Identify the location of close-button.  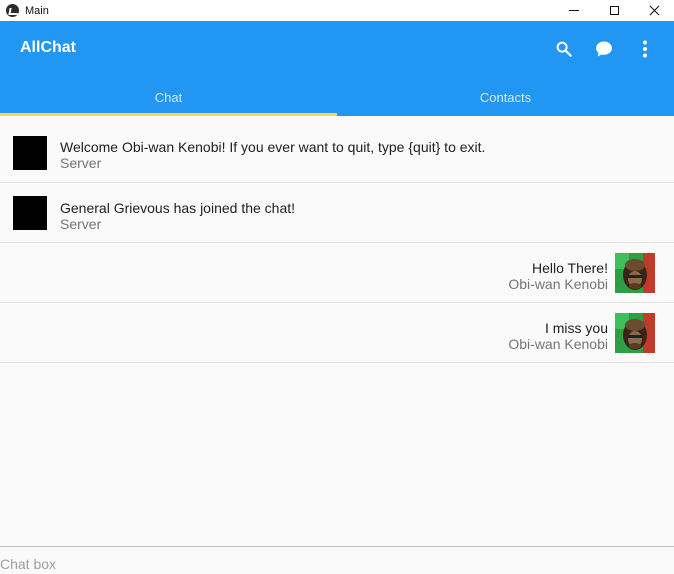
(654, 10).